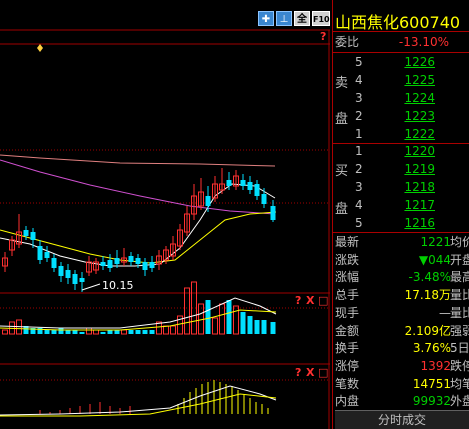  What do you see at coordinates (118, 285) in the screenshot?
I see `low-price-label: 10.15` at bounding box center [118, 285].